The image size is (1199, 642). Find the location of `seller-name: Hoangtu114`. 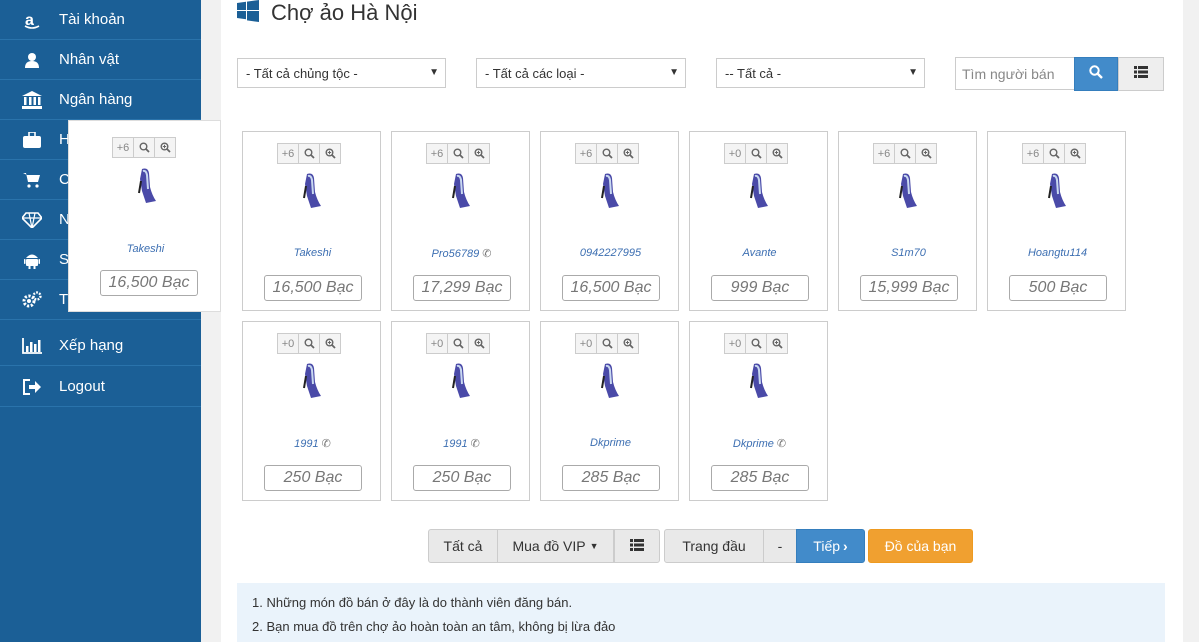

seller-name: Hoangtu114 is located at coordinates (1057, 253).